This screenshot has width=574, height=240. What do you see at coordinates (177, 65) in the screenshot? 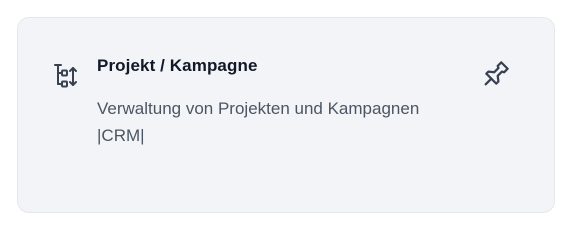
I see `card-title: Projekt / Kampagne` at bounding box center [177, 65].